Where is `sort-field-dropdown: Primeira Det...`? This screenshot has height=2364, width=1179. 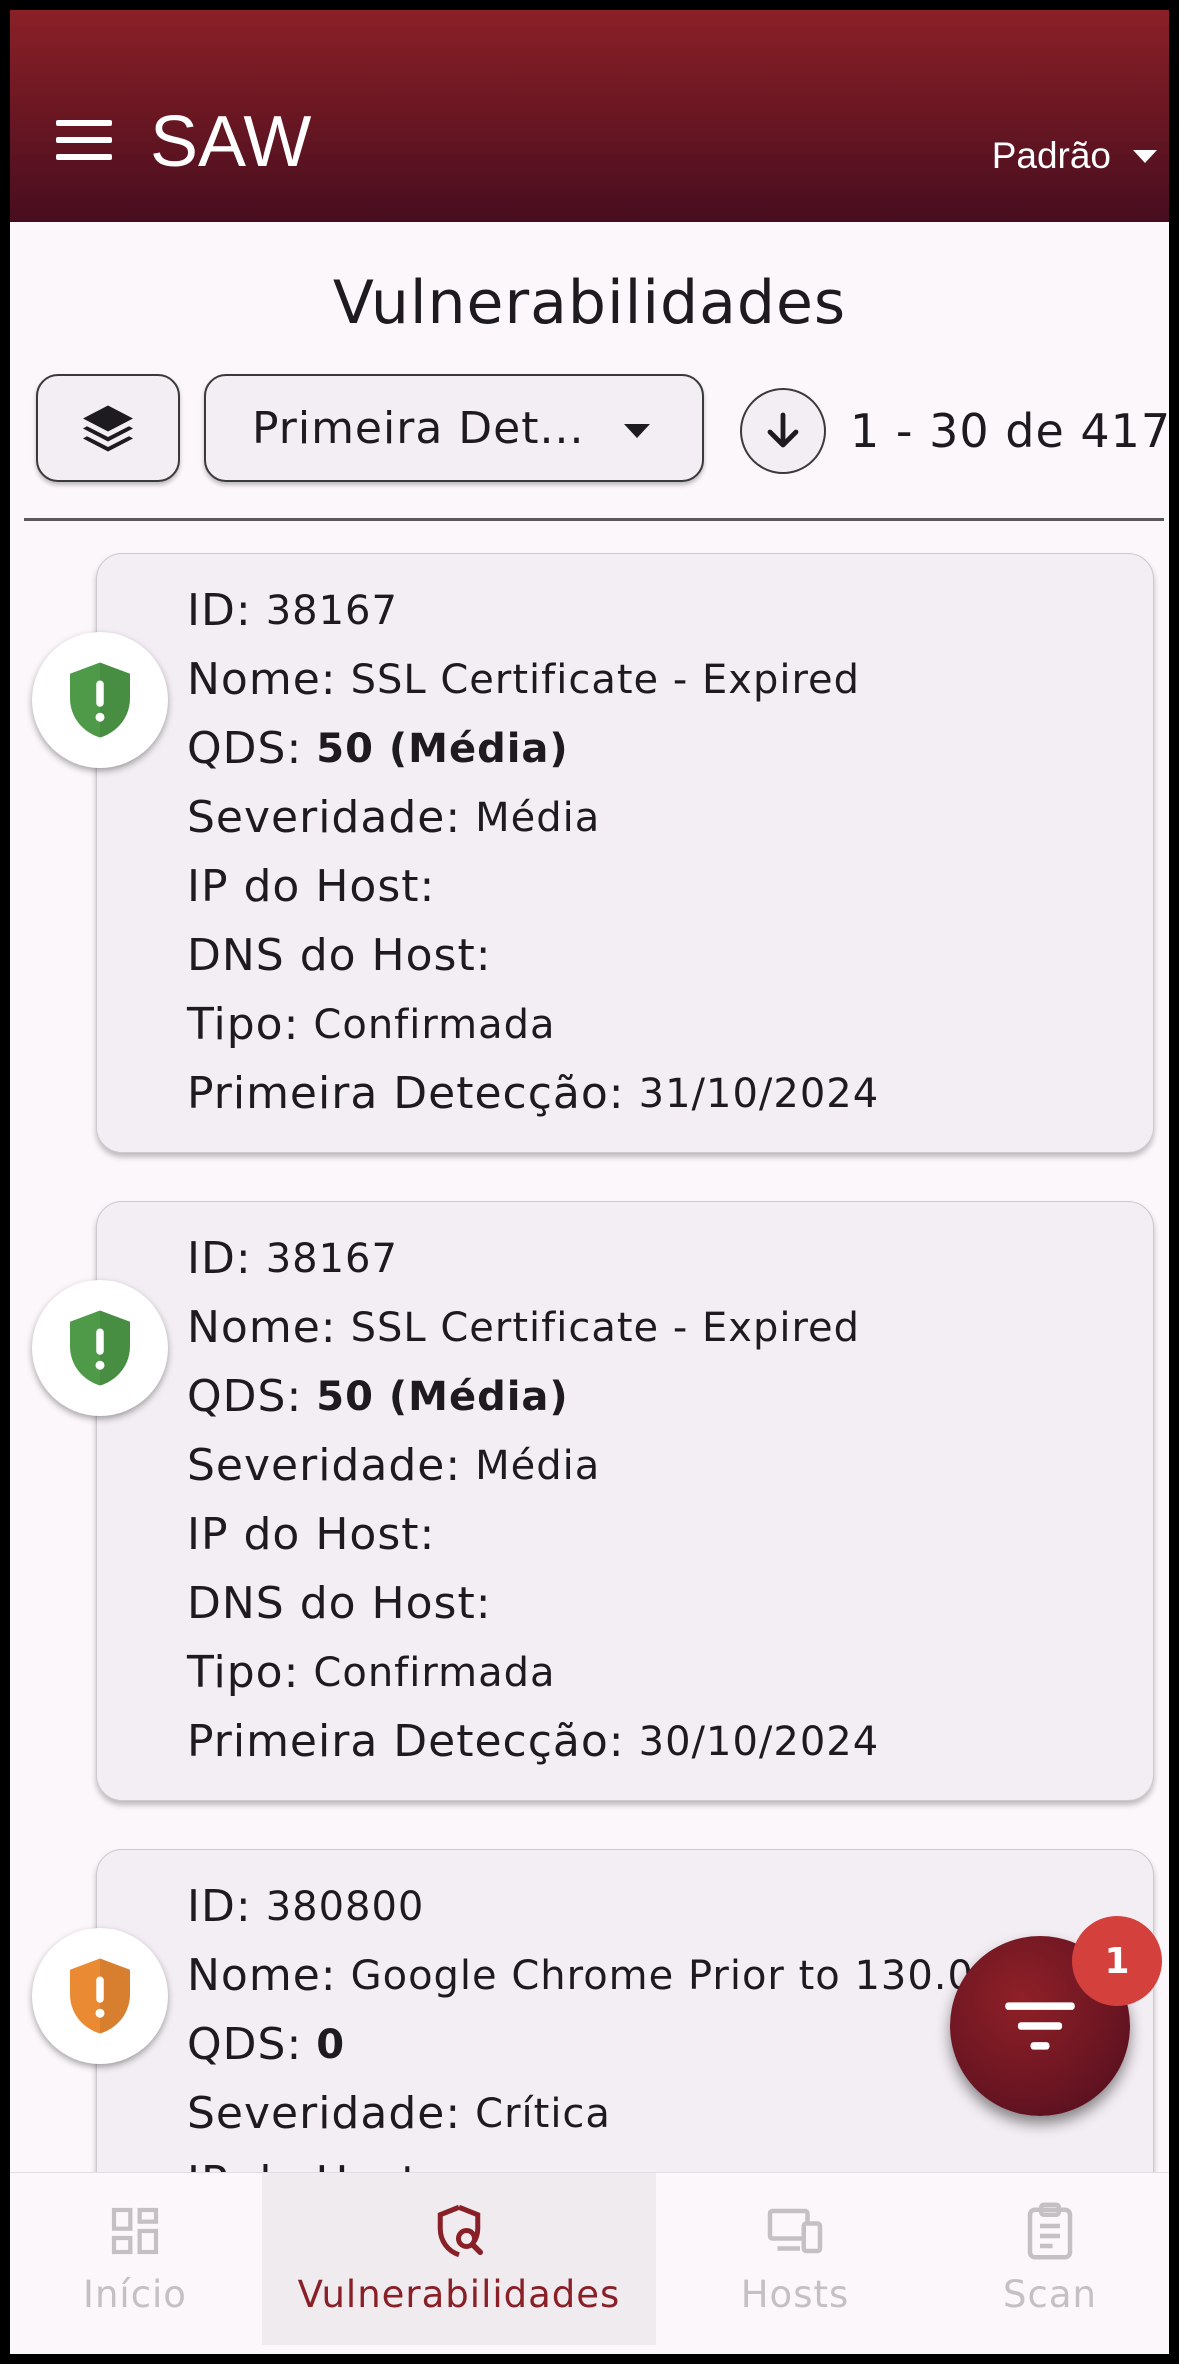 sort-field-dropdown: Primeira Det... is located at coordinates (454, 428).